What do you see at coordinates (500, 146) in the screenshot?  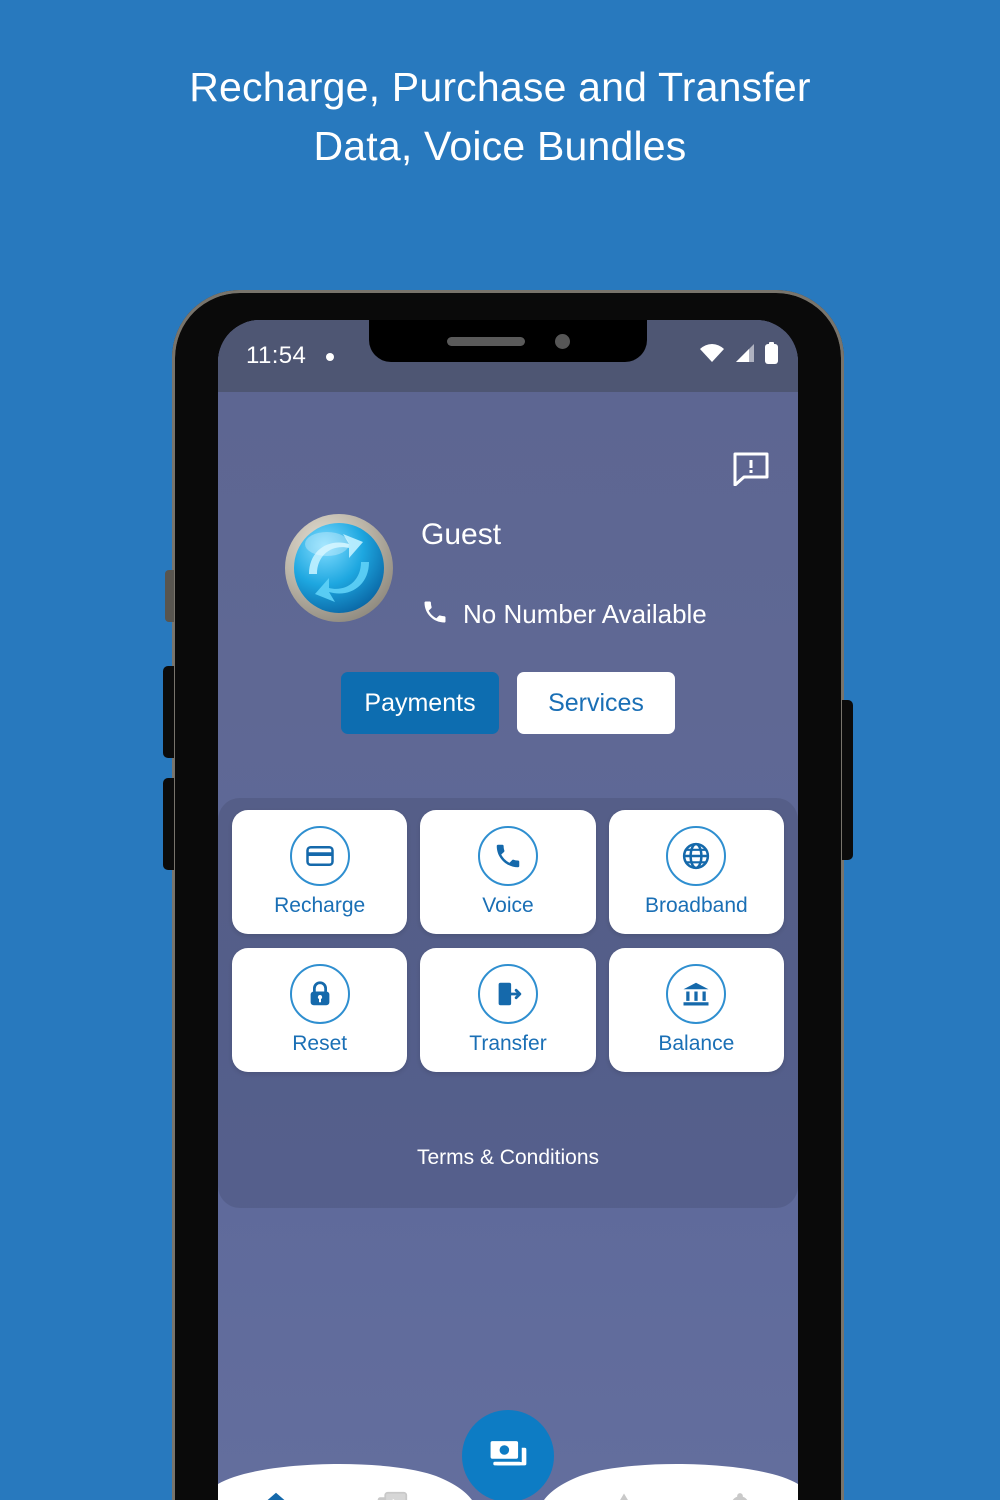 I see `headline-line-2: Data, Voice Bundles` at bounding box center [500, 146].